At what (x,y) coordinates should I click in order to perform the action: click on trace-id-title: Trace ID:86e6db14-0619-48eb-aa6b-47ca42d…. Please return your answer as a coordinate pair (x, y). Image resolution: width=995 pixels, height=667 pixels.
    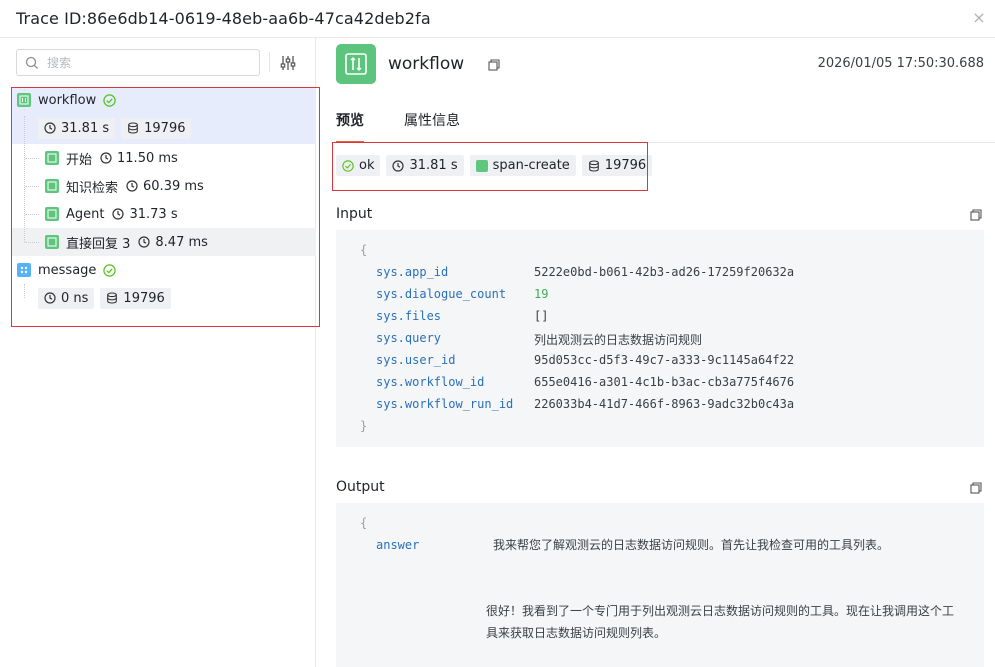
    Looking at the image, I should click on (223, 18).